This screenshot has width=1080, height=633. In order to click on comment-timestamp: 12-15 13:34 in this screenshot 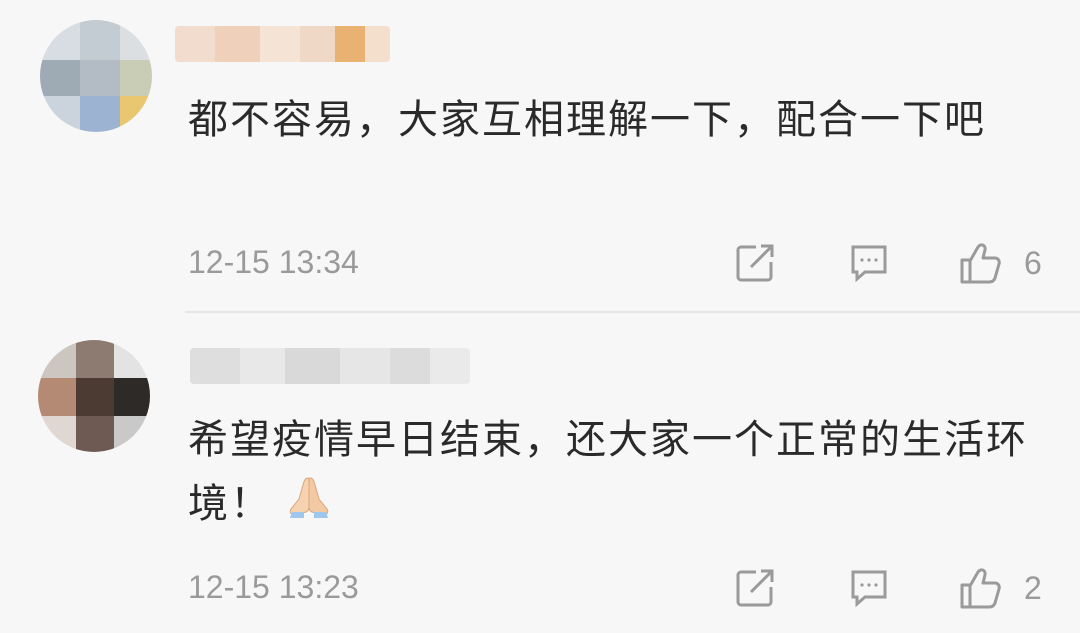, I will do `click(273, 262)`.